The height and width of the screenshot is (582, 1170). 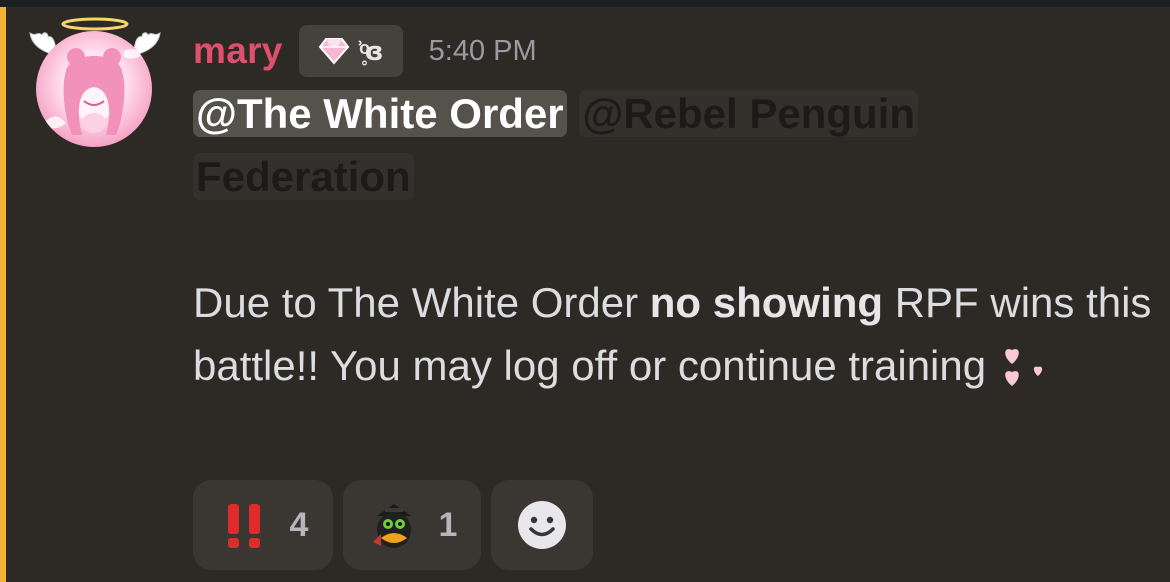 What do you see at coordinates (448, 524) in the screenshot?
I see `reaction-count: 1` at bounding box center [448, 524].